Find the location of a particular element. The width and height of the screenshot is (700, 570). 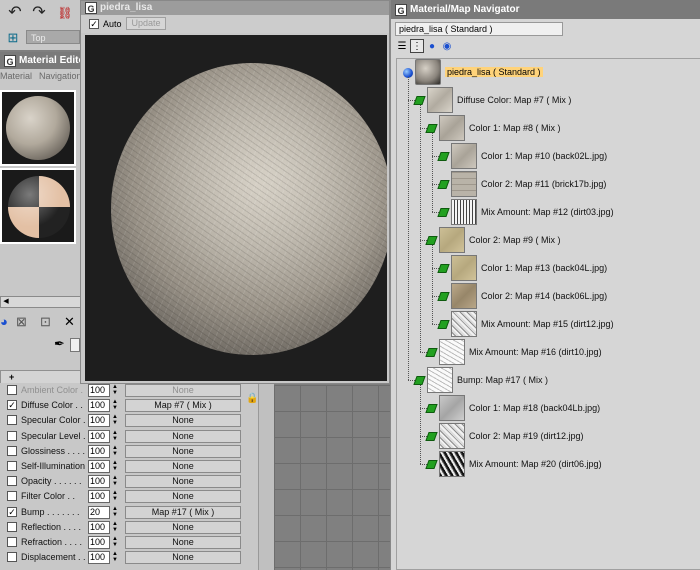

sphere-small-icon: ● is located at coordinates (432, 47).